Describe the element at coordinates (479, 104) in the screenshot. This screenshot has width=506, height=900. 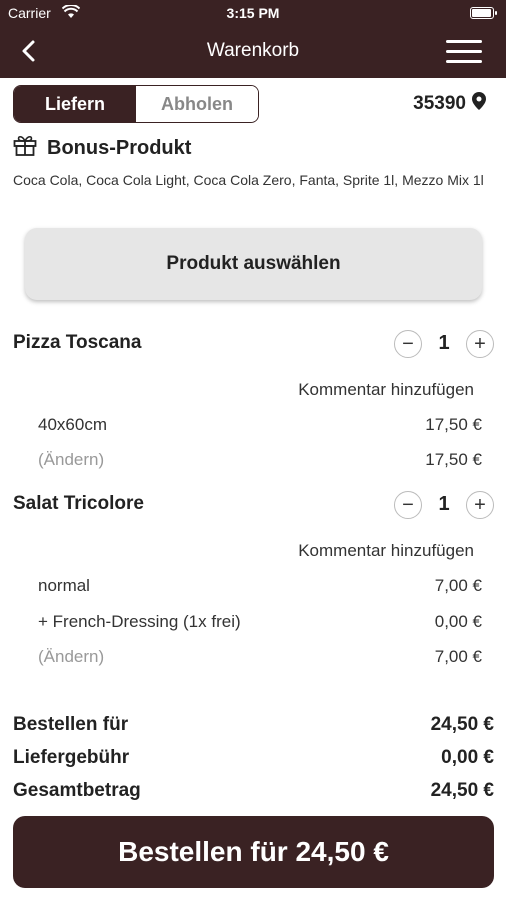
I see `location-pin-icon` at that location.